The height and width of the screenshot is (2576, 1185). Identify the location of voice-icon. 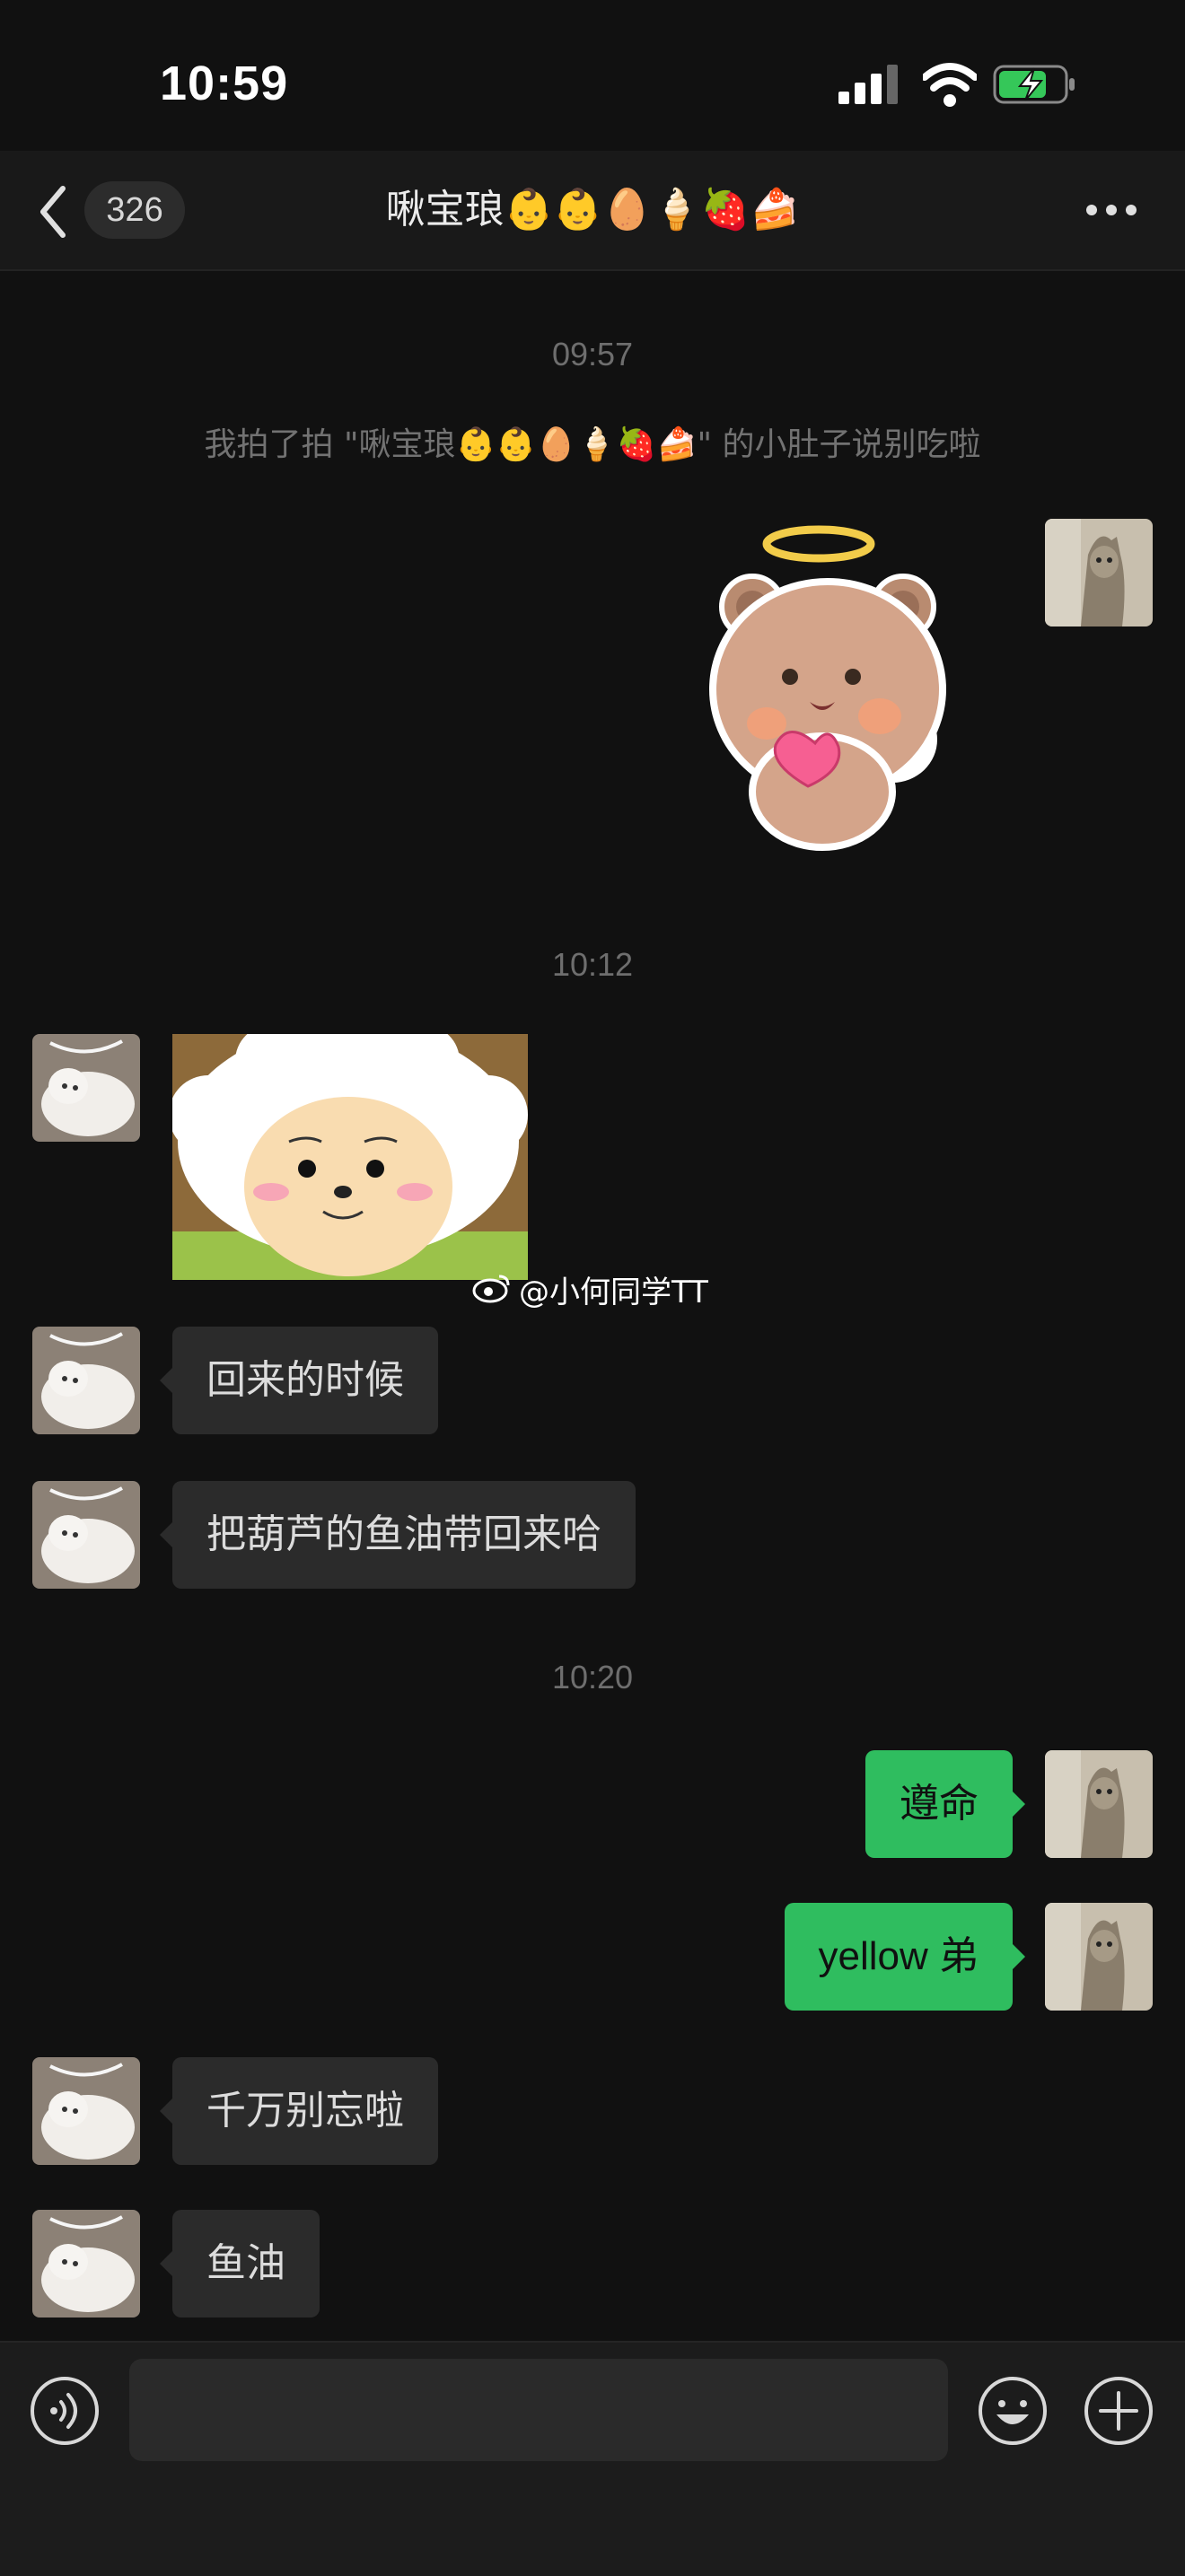
(65, 2411).